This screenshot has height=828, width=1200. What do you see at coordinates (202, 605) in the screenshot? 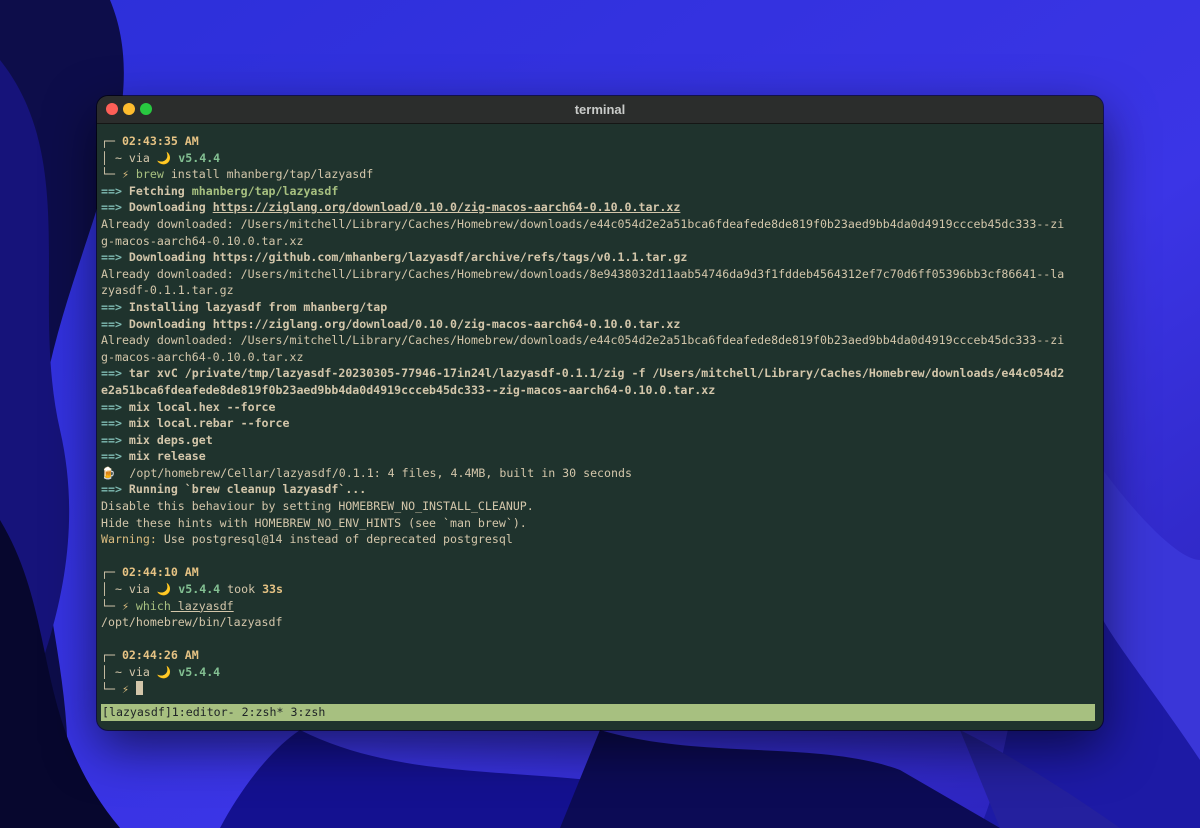
I see `command-args: lazyasdf` at bounding box center [202, 605].